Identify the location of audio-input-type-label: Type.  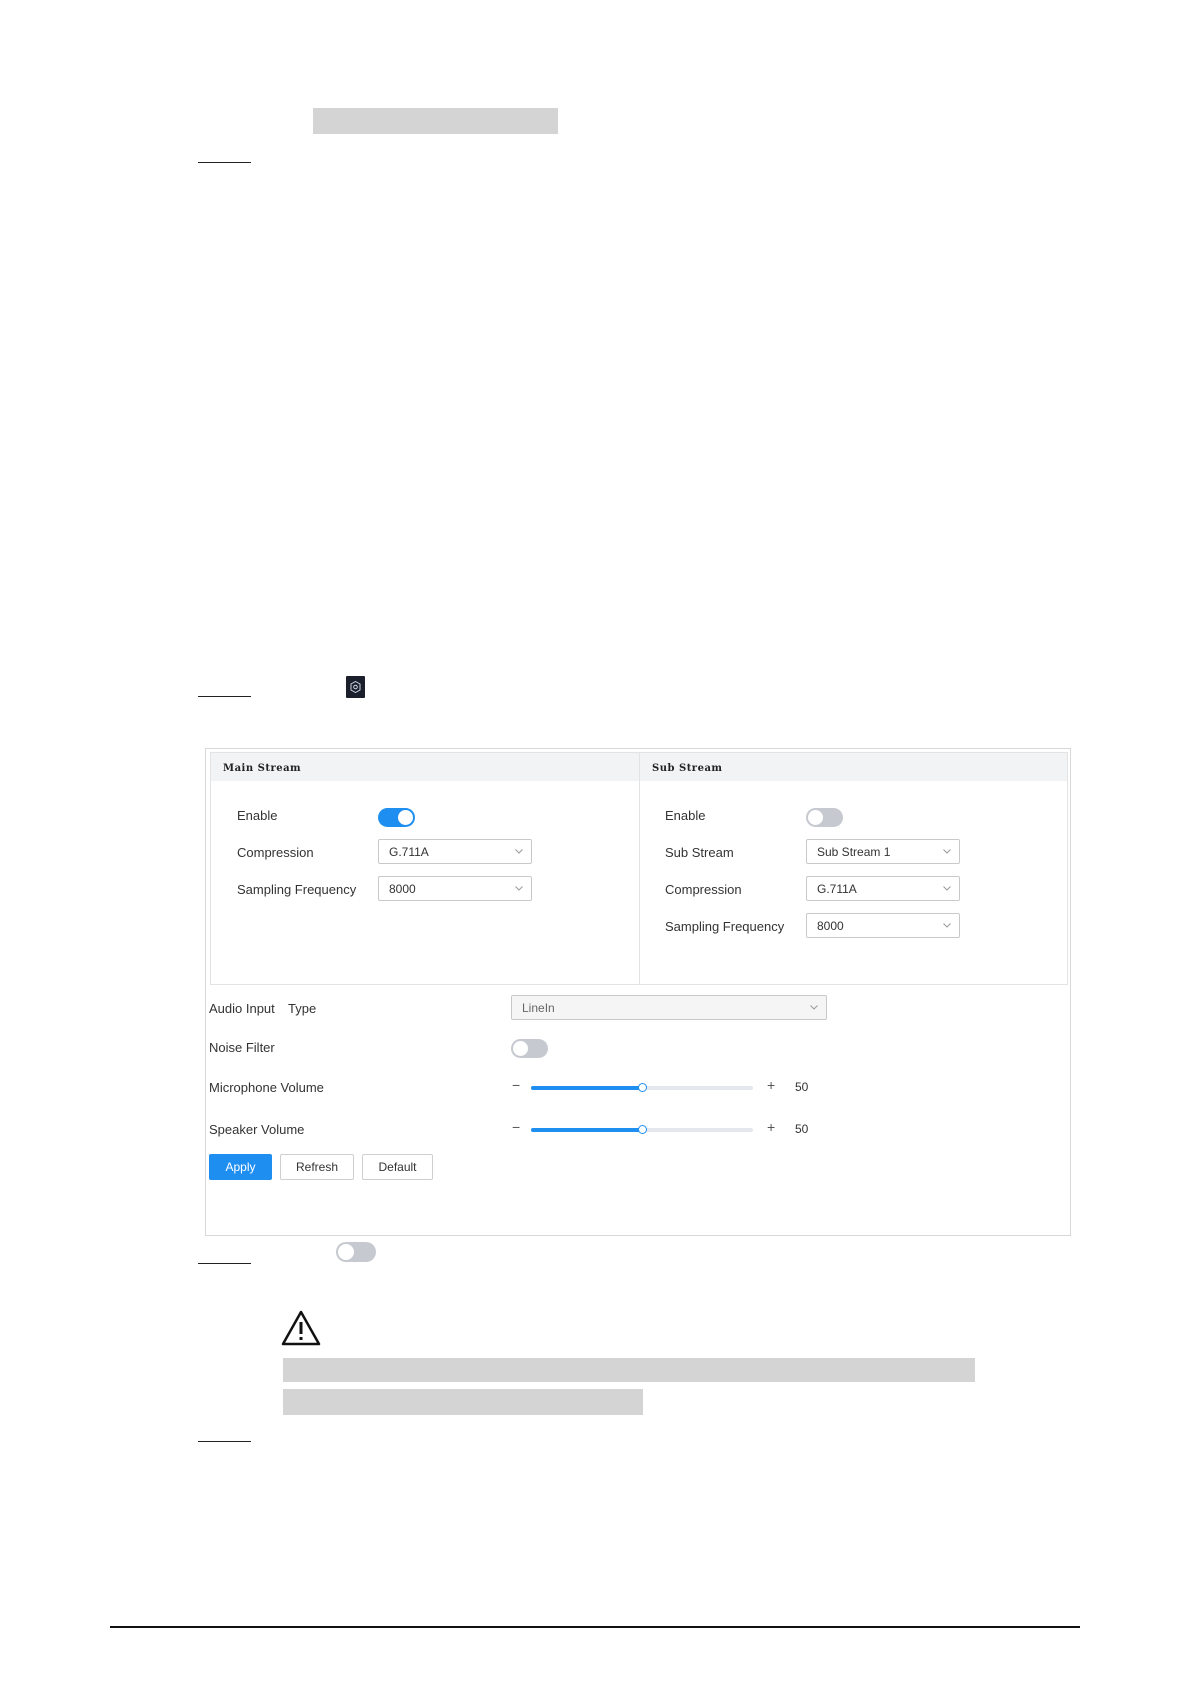
(302, 1008).